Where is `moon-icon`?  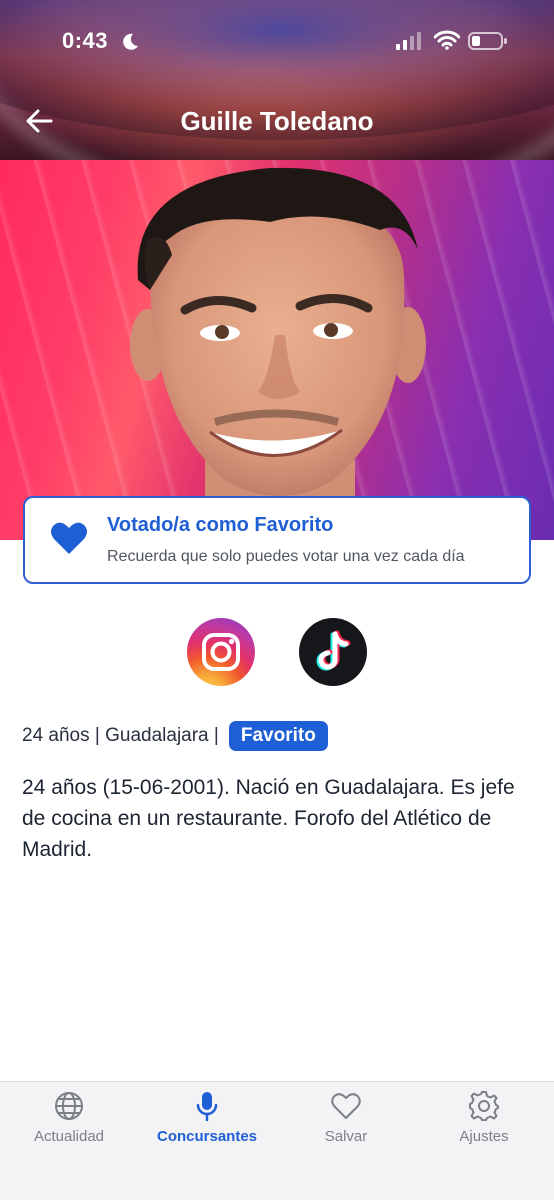 moon-icon is located at coordinates (130, 41).